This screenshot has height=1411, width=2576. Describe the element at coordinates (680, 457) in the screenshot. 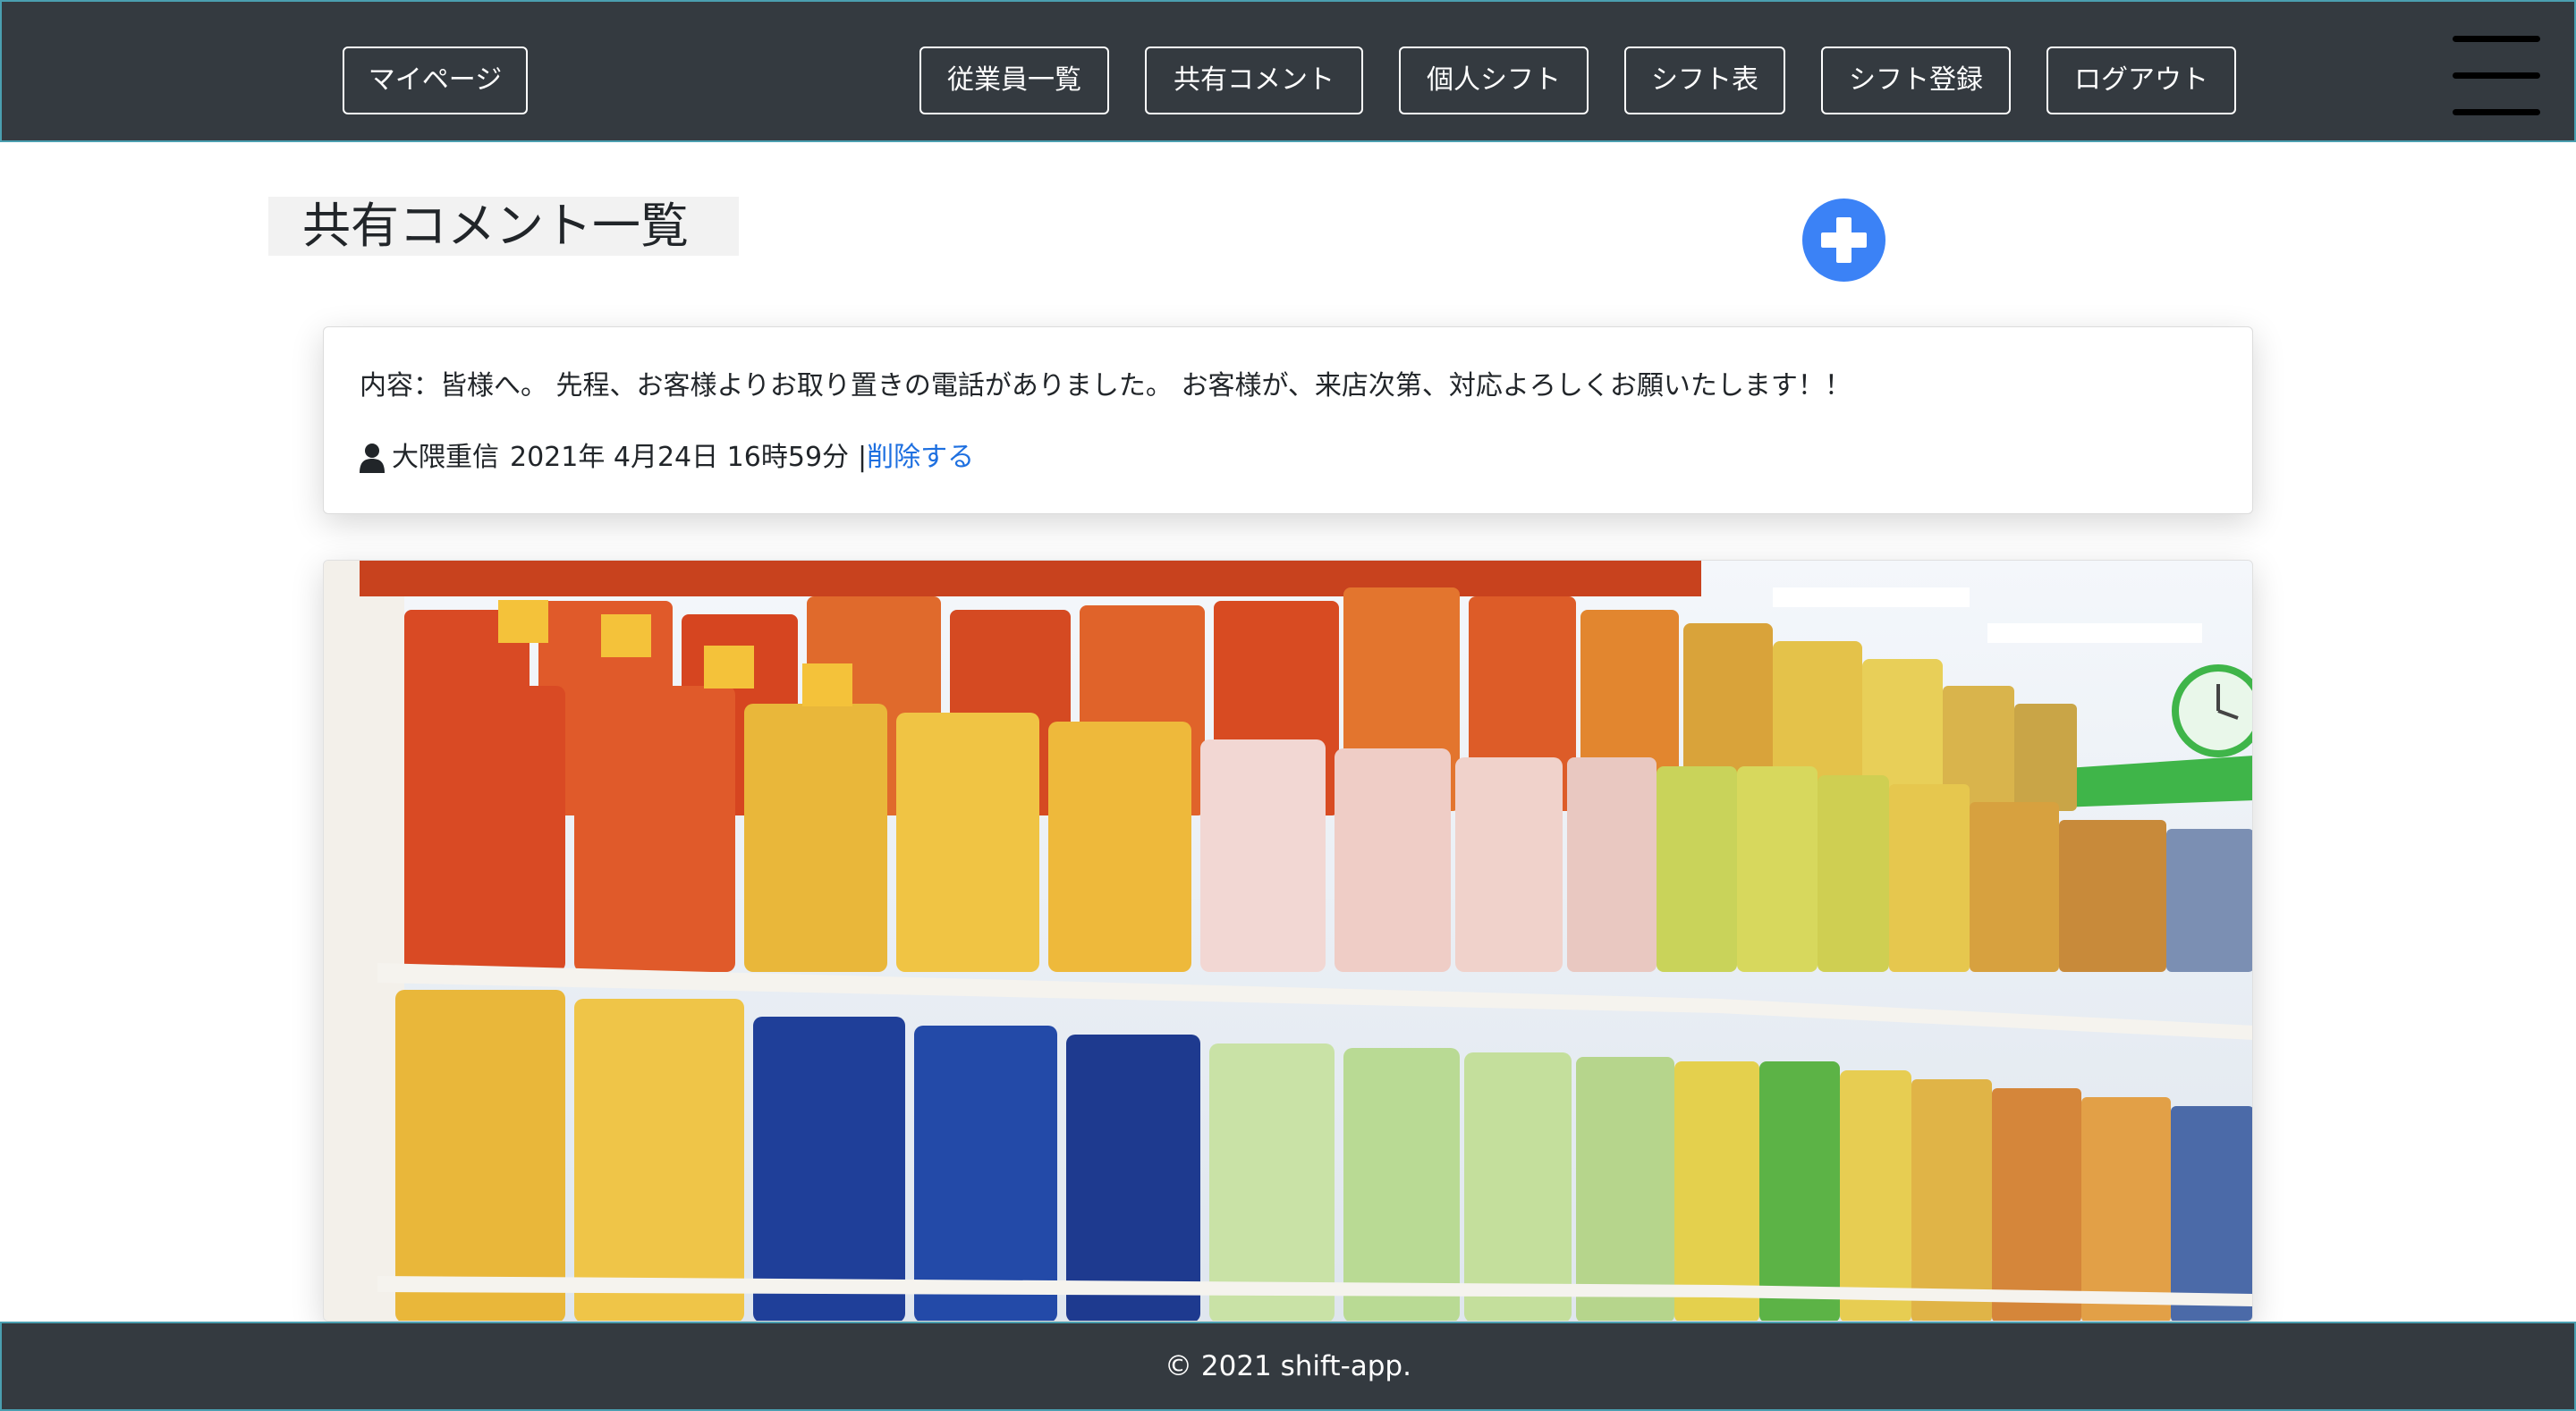

I see `comment-datetime: 2021年 4月24日 16時59分` at that location.